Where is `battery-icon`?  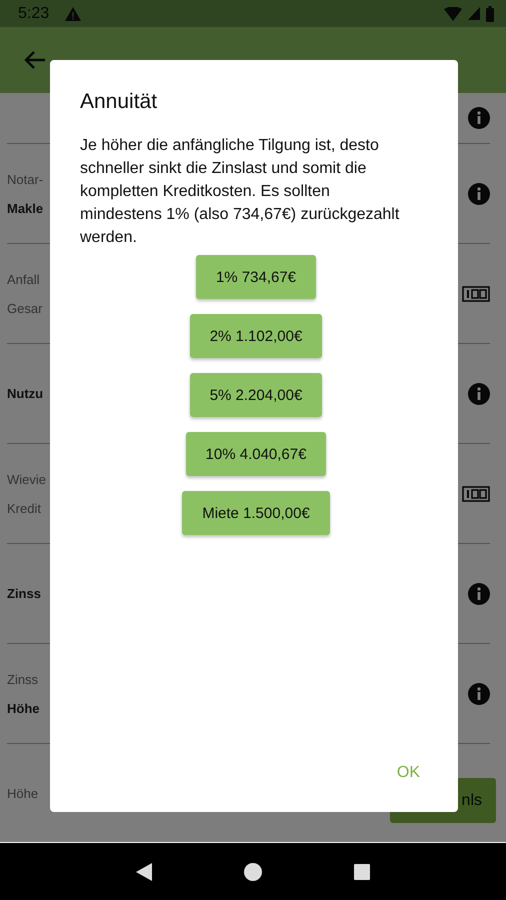 battery-icon is located at coordinates (490, 14).